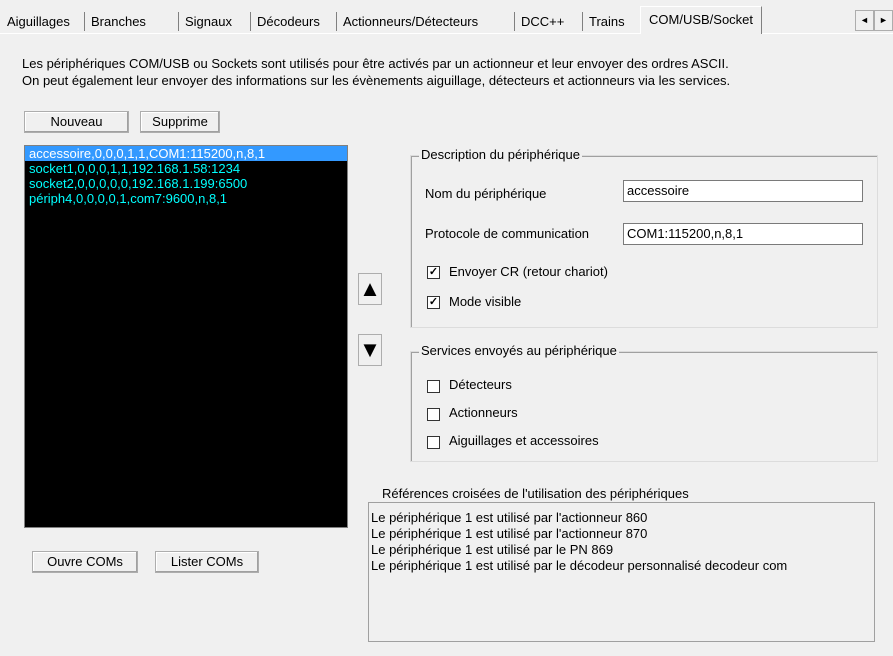 The width and height of the screenshot is (893, 656). I want to click on list-item: périph4,0,0,0,0,1,com7:9600,n,8,1, so click(186, 198).